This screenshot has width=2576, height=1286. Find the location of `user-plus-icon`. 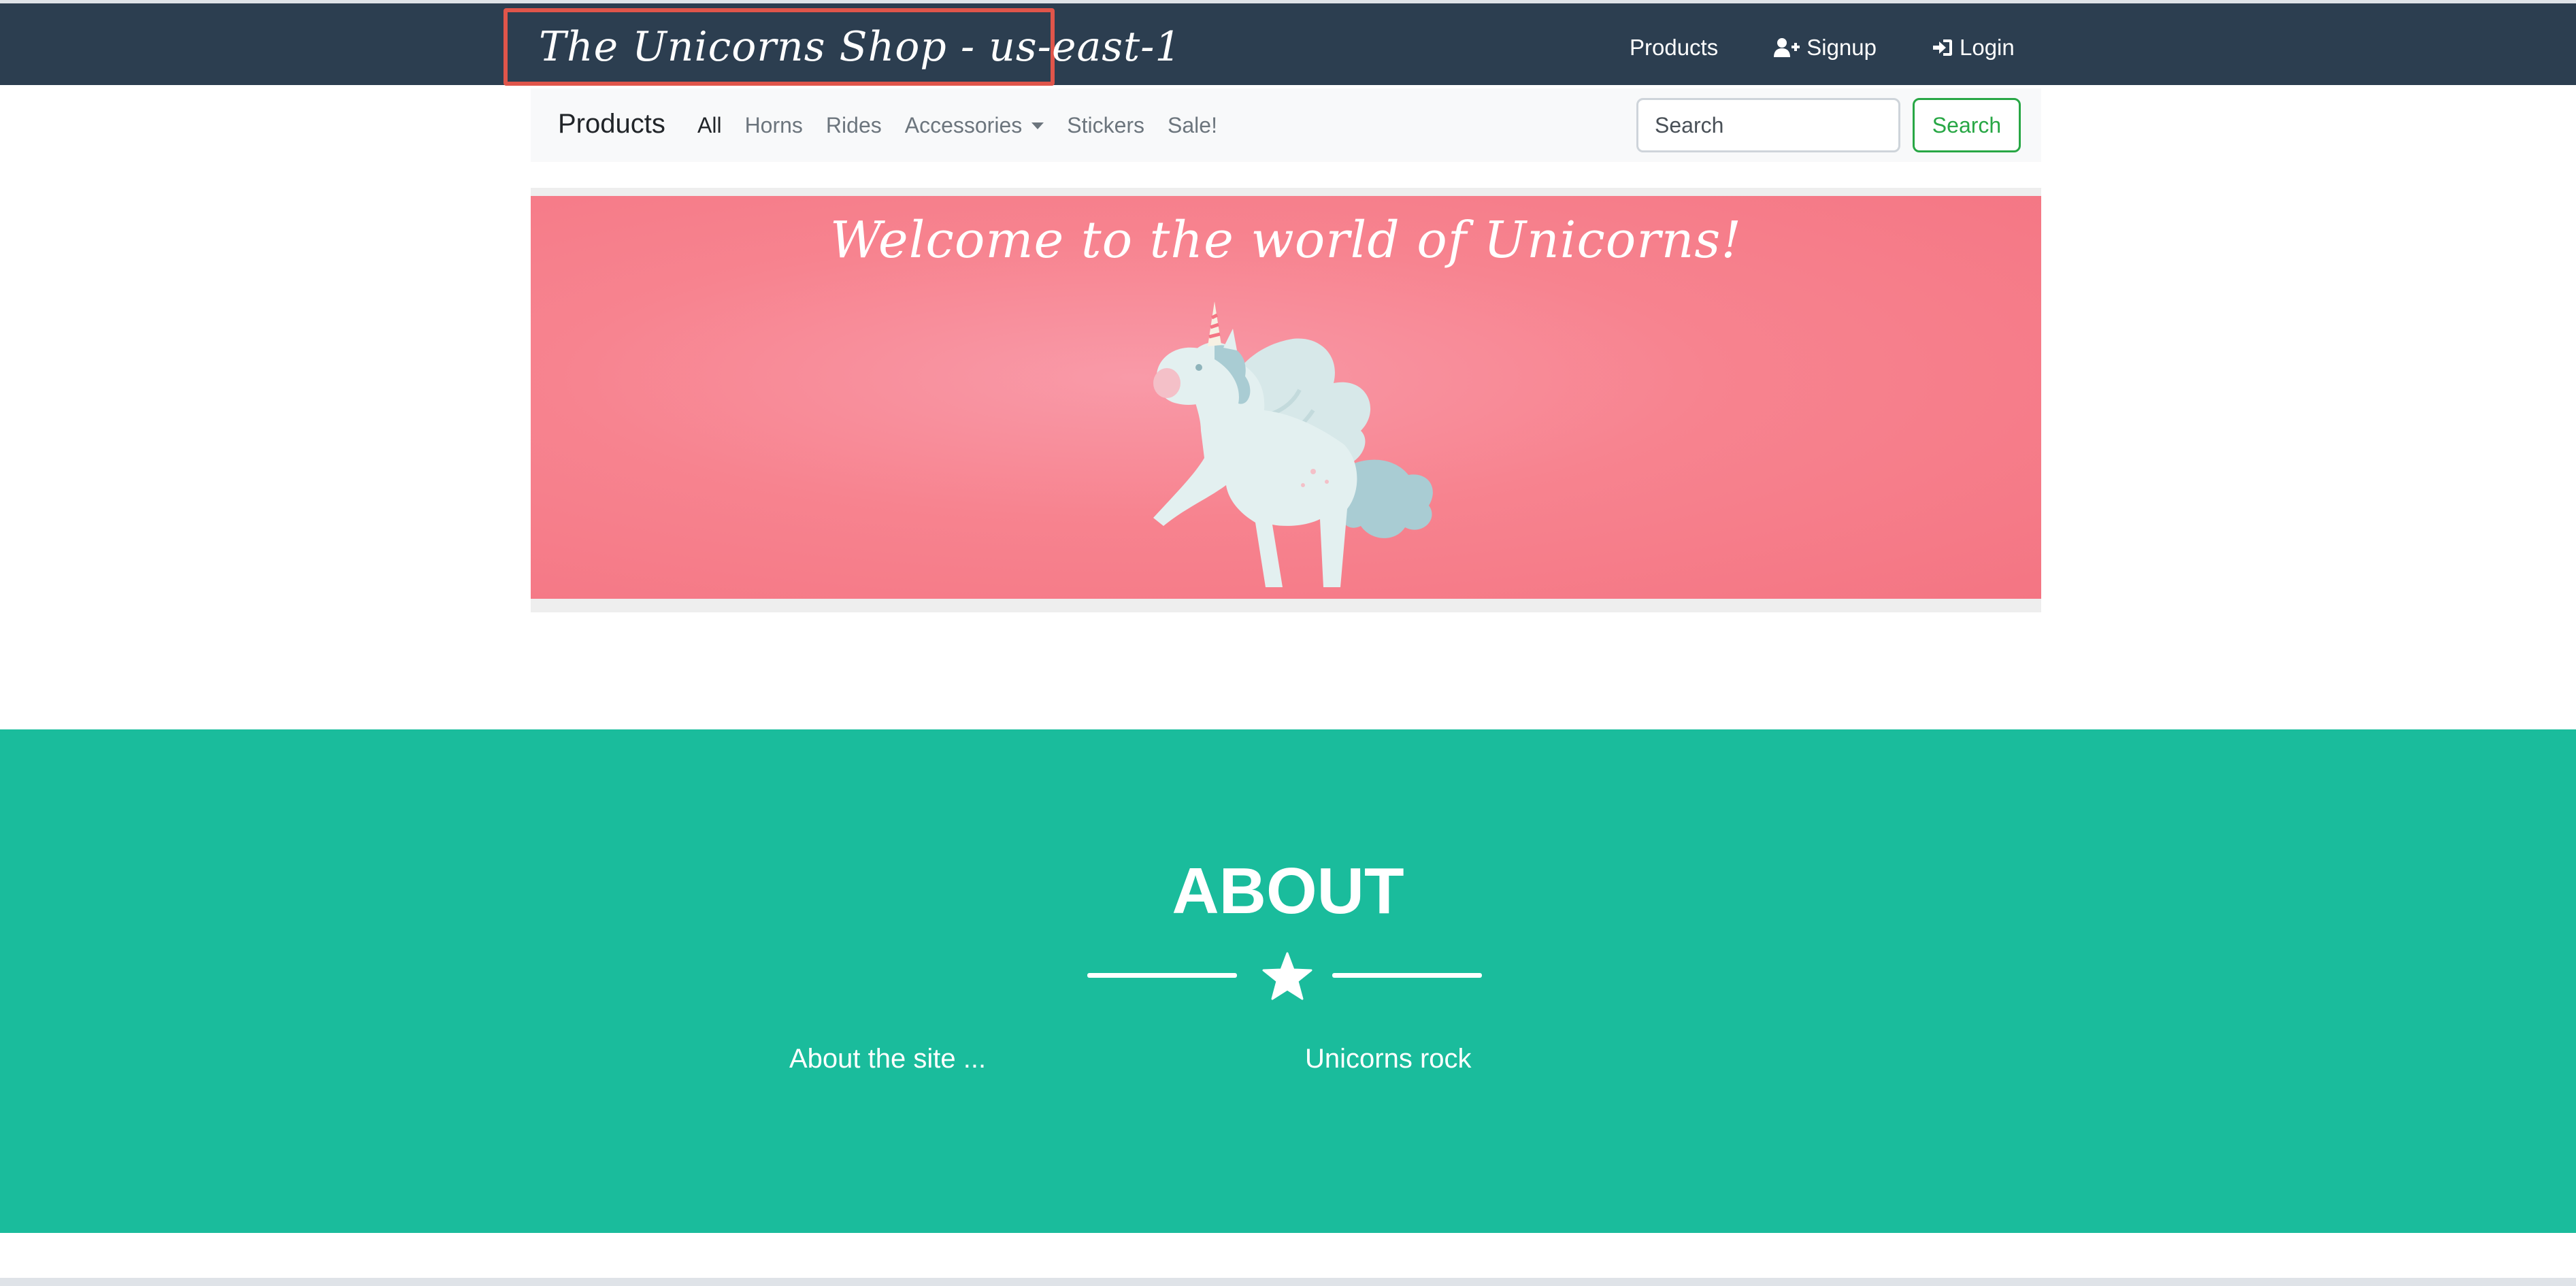

user-plus-icon is located at coordinates (1787, 47).